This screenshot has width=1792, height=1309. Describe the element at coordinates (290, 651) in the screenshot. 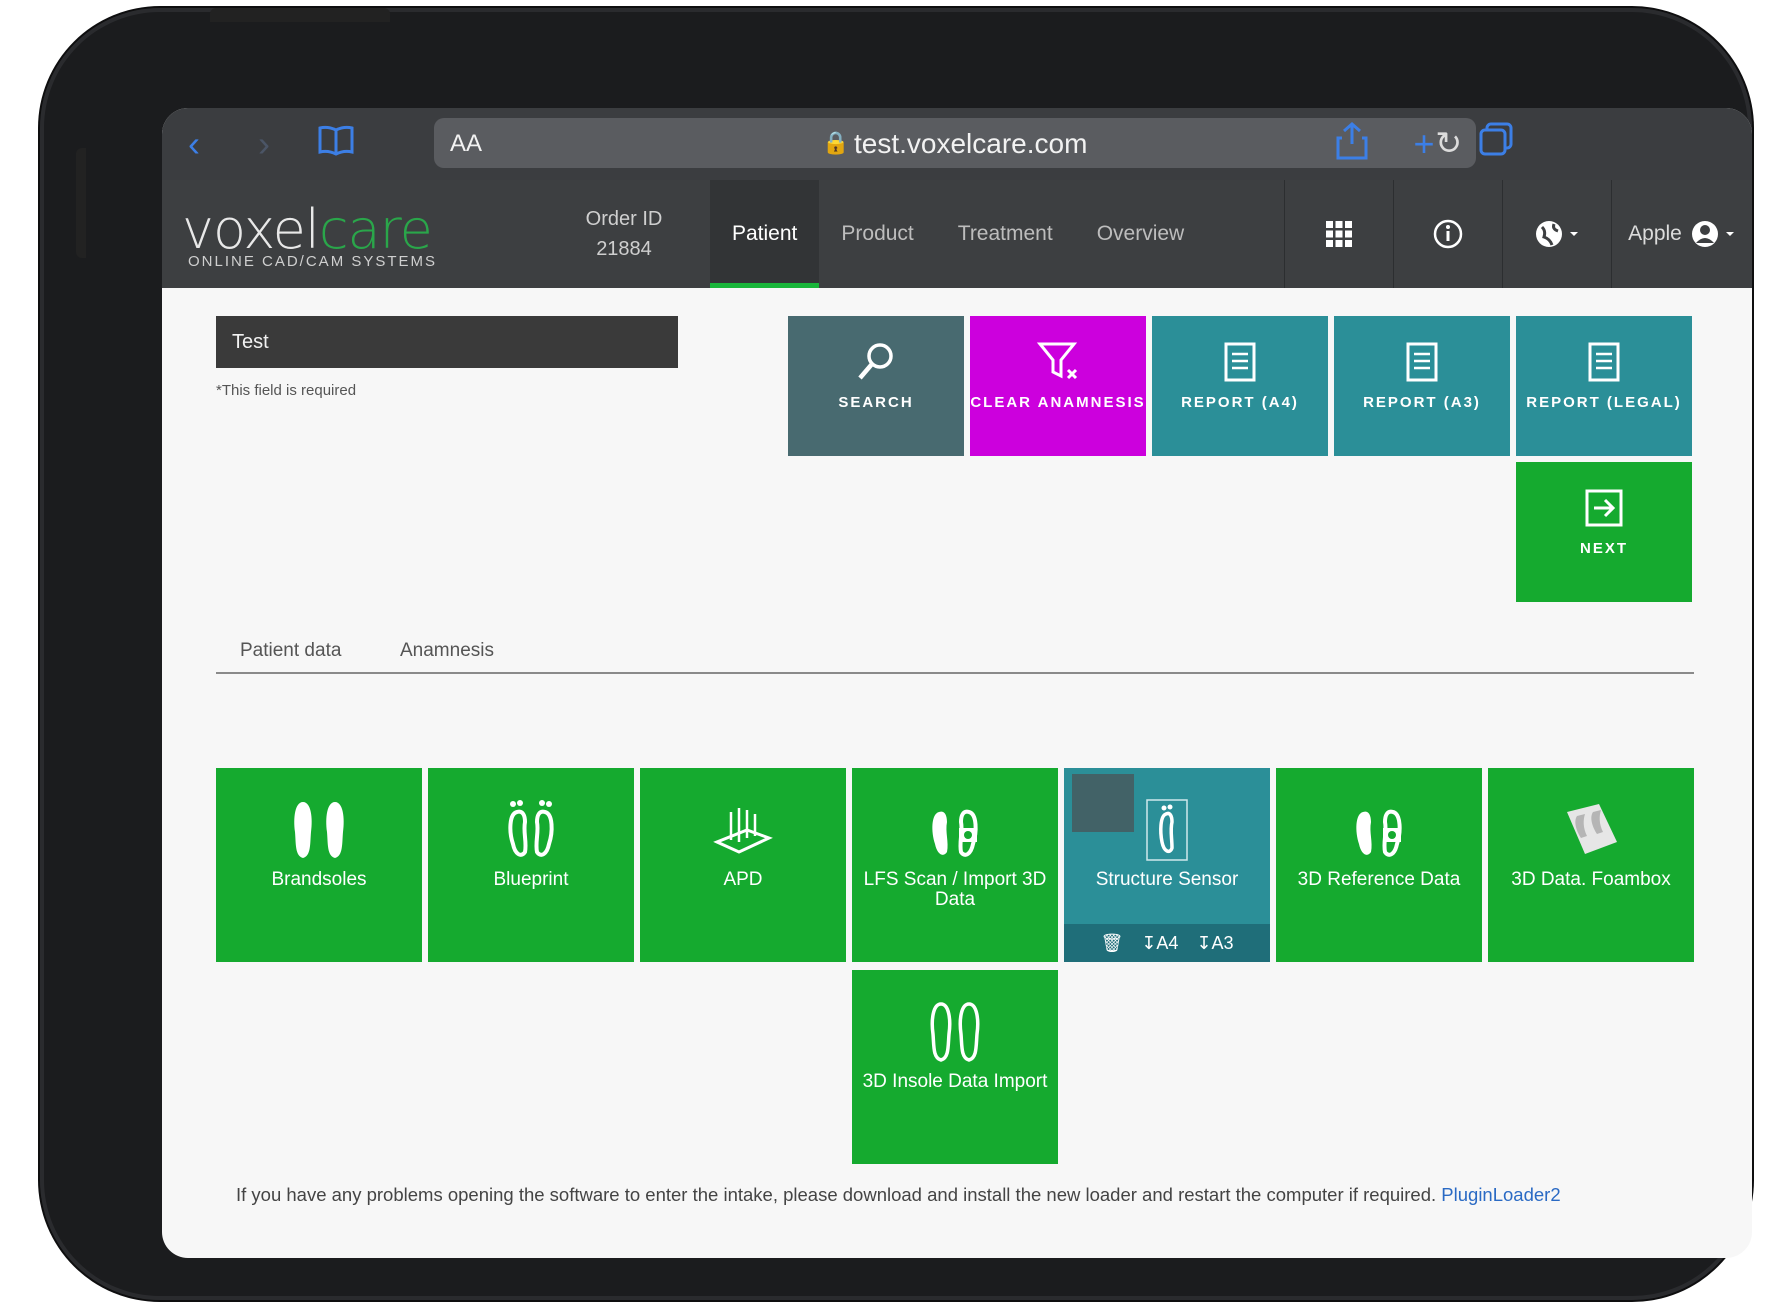

I see `subtab-patient-data: Patient data` at that location.